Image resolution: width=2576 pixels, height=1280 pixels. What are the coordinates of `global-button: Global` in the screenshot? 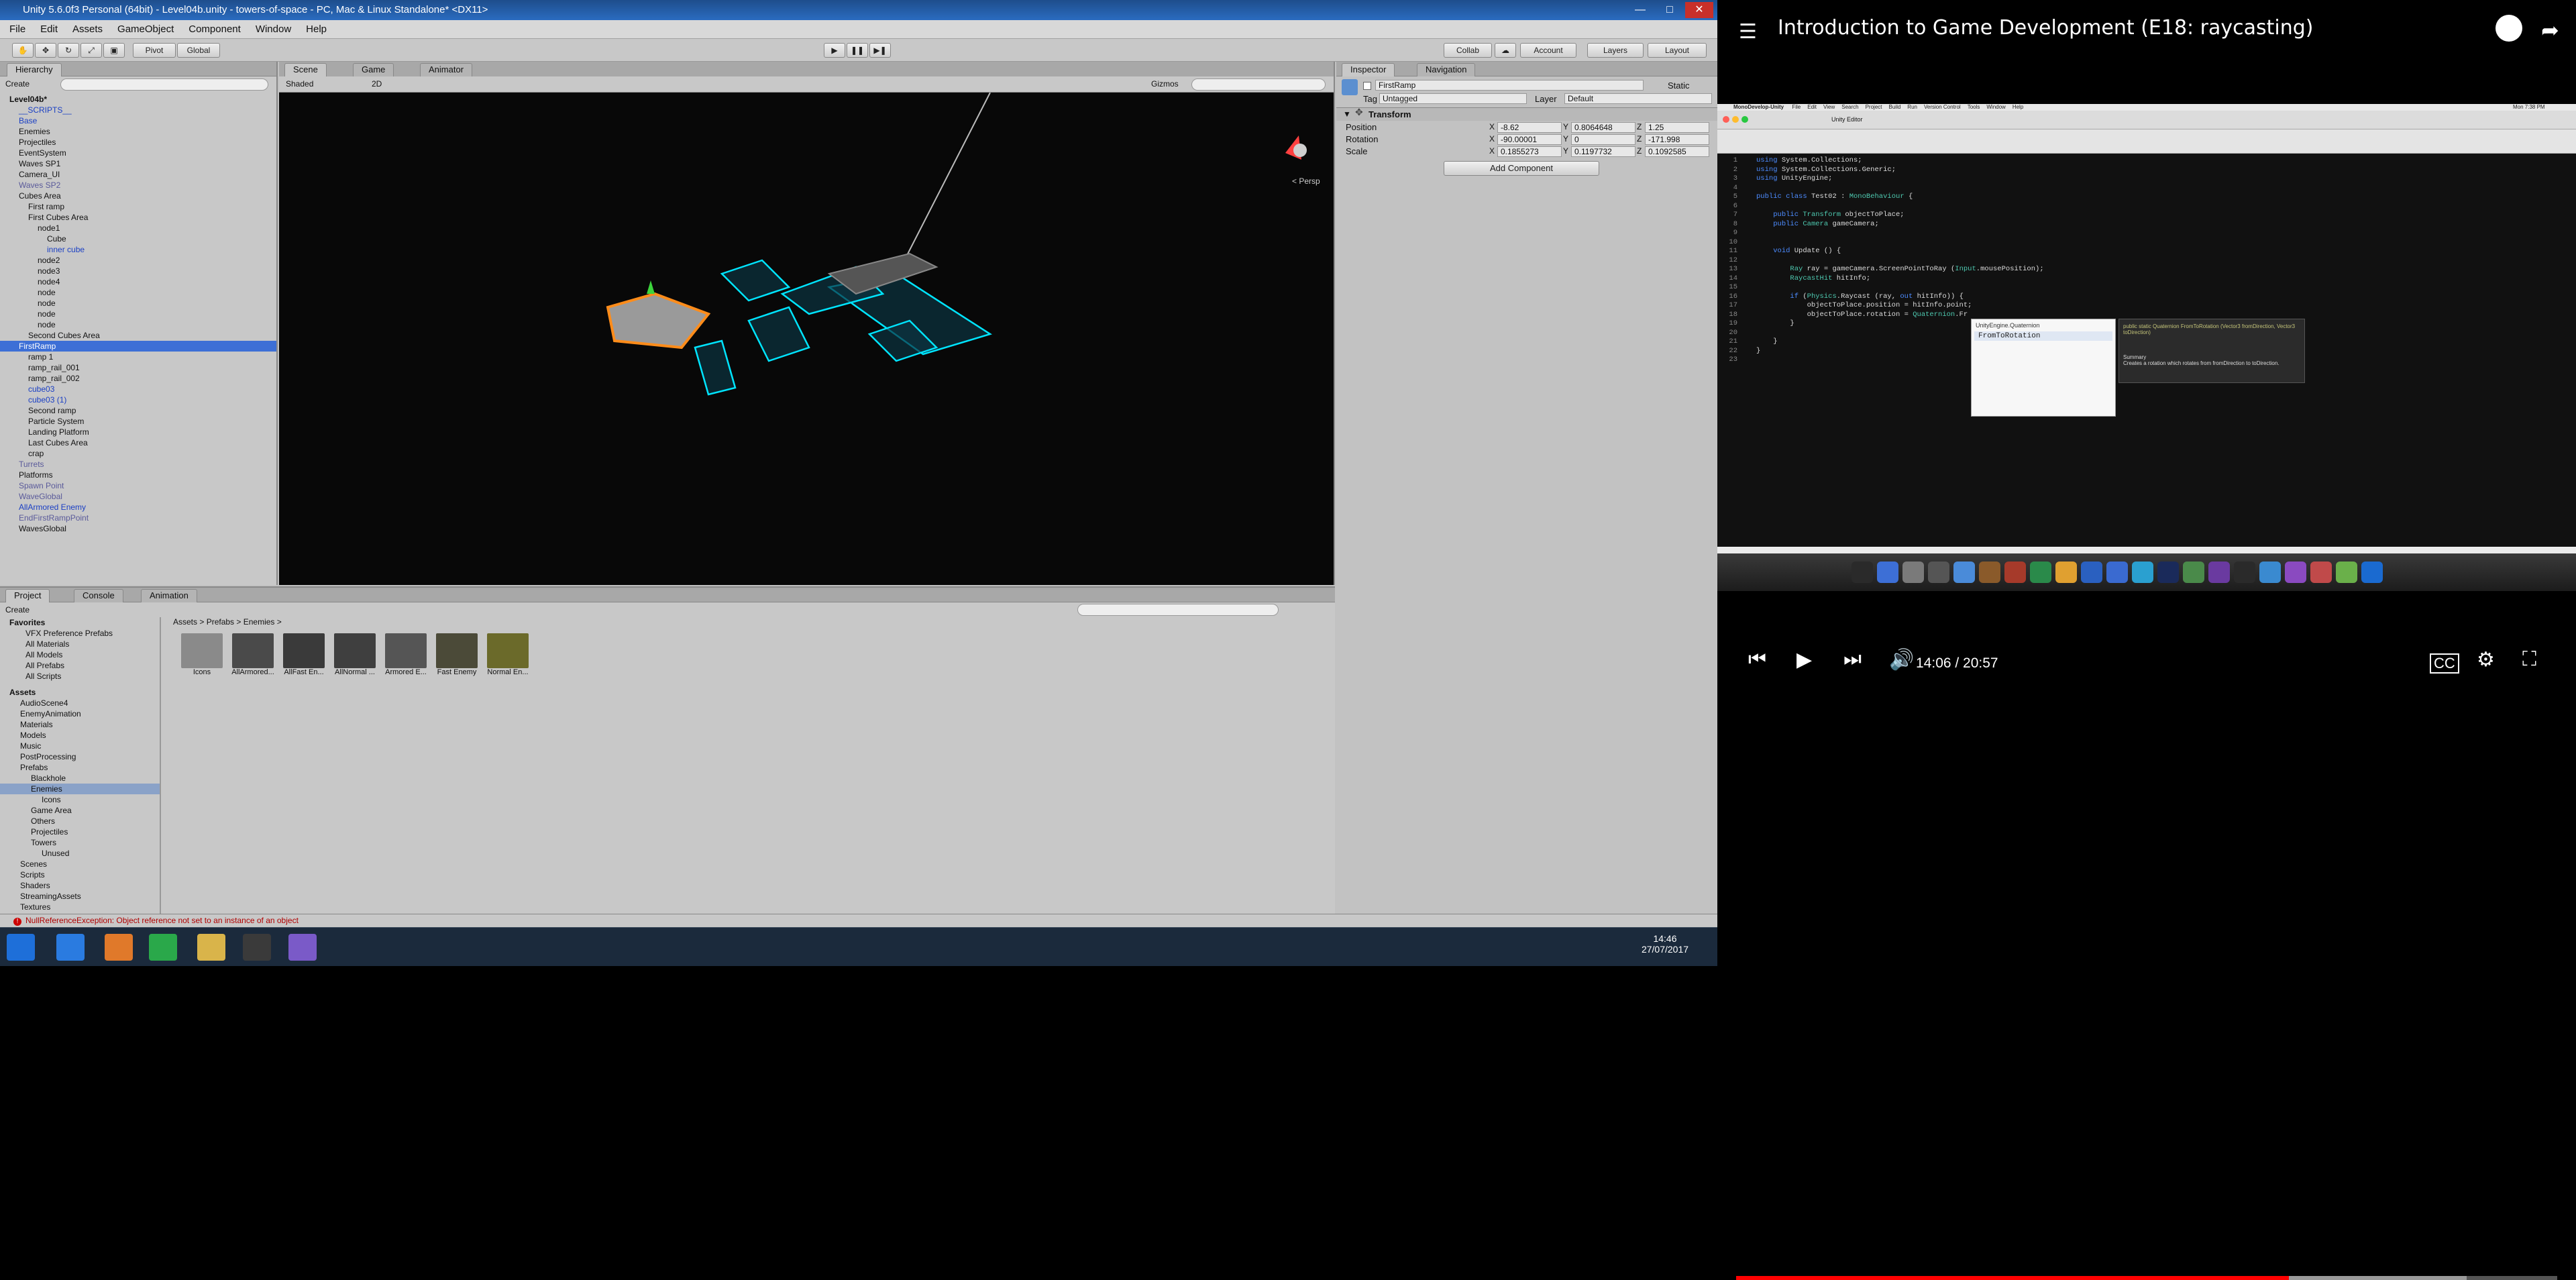 It's located at (198, 51).